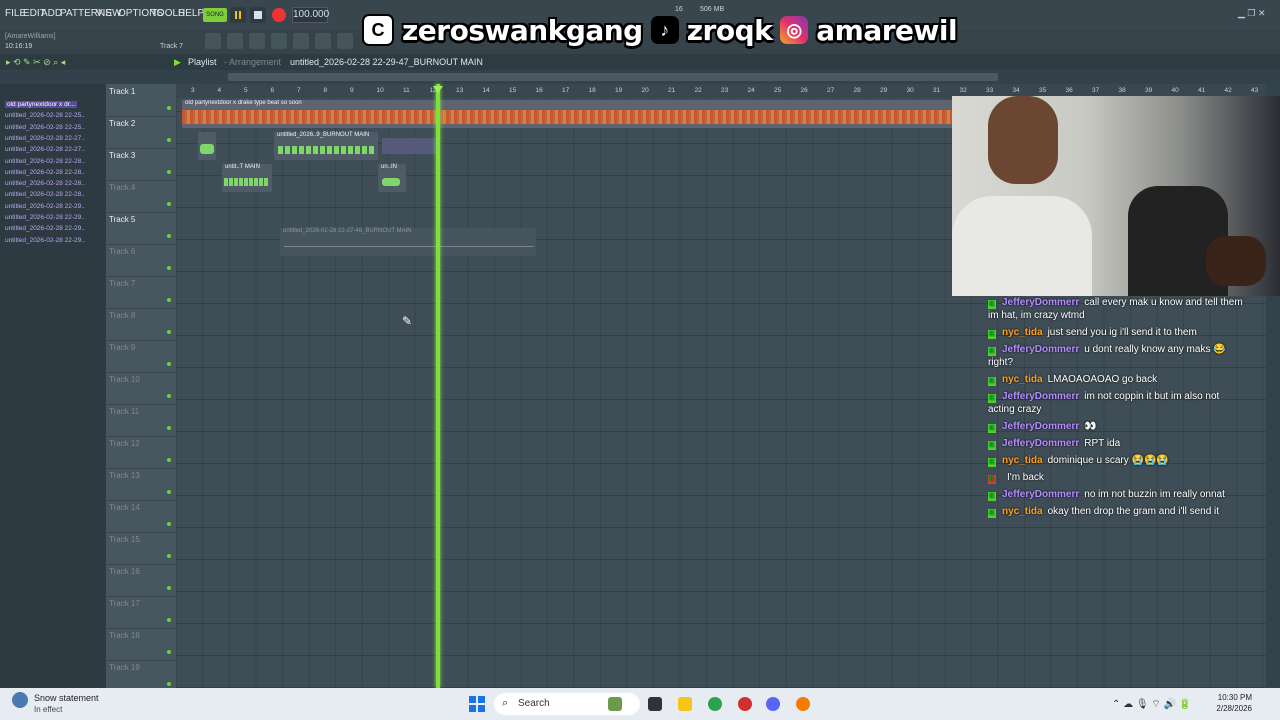  I want to click on track-name: Track 6, so click(122, 251).